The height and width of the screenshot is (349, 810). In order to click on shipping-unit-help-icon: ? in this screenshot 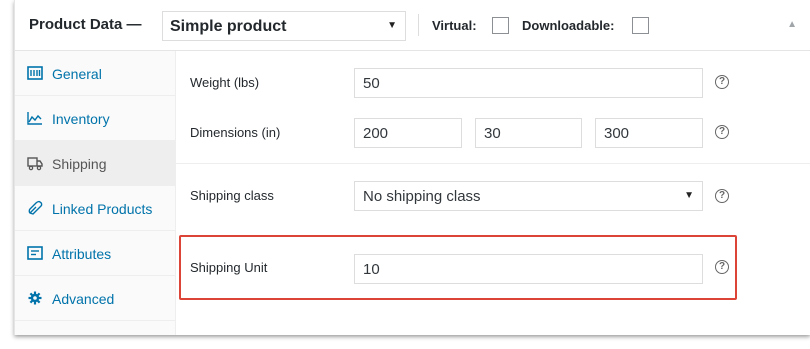, I will do `click(722, 267)`.